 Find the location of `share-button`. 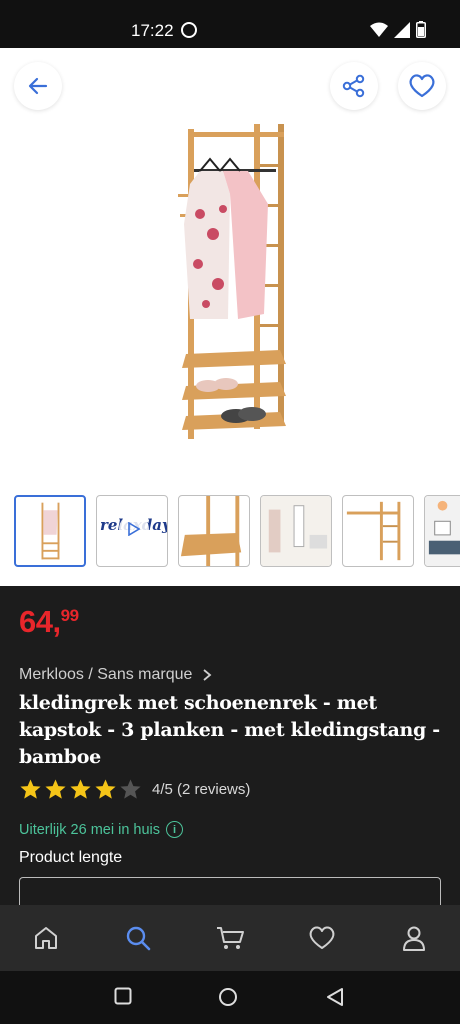

share-button is located at coordinates (354, 86).